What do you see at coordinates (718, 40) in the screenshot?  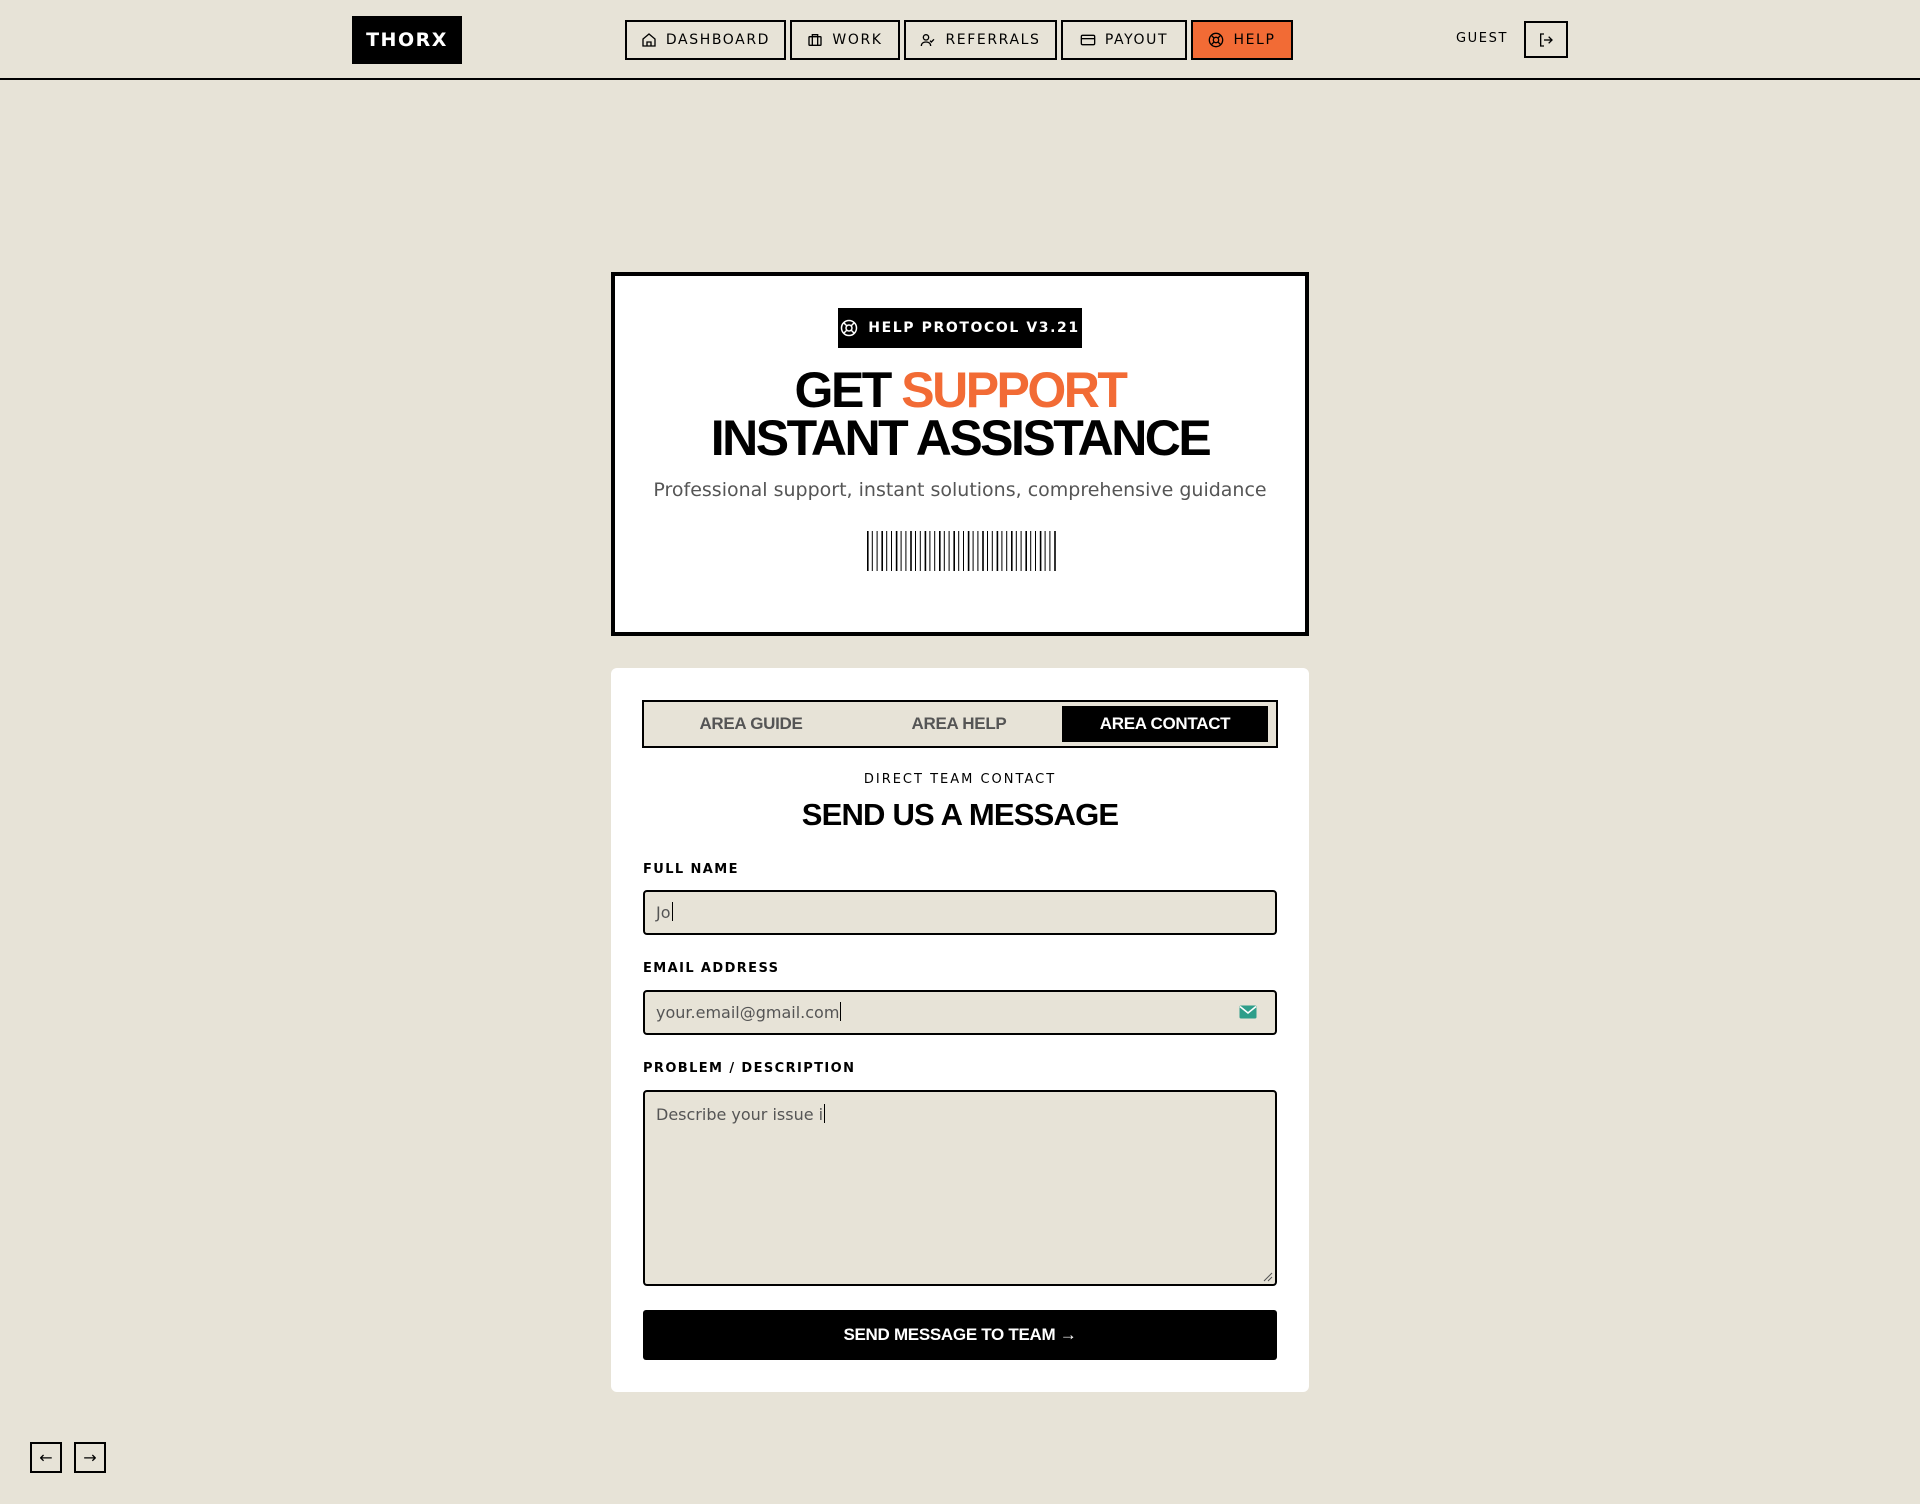 I see `nav-dashboard-label: DASHBOARD` at bounding box center [718, 40].